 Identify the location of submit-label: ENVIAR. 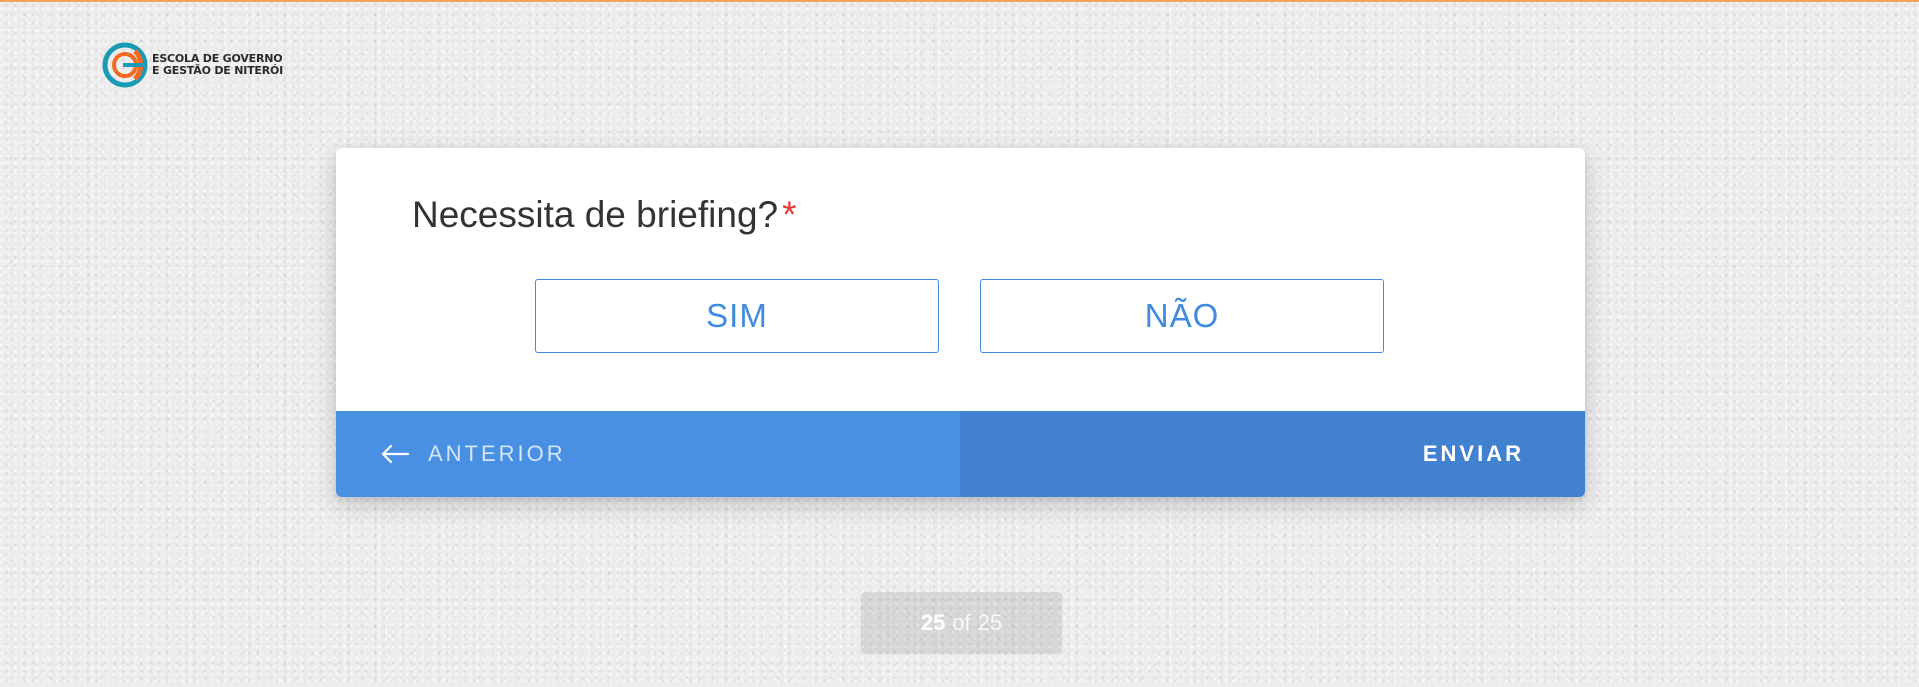
(1473, 453).